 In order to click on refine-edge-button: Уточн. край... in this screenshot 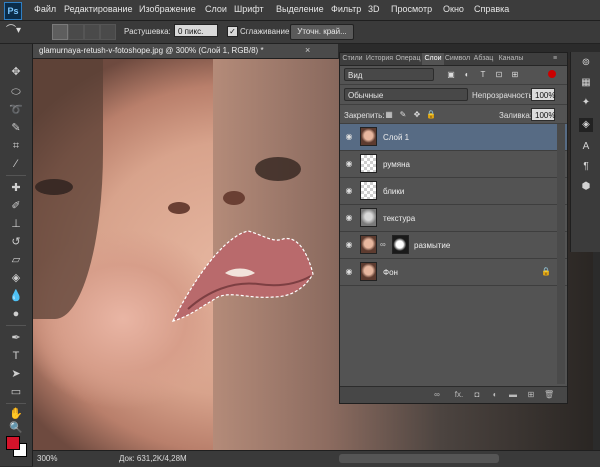, I will do `click(322, 32)`.